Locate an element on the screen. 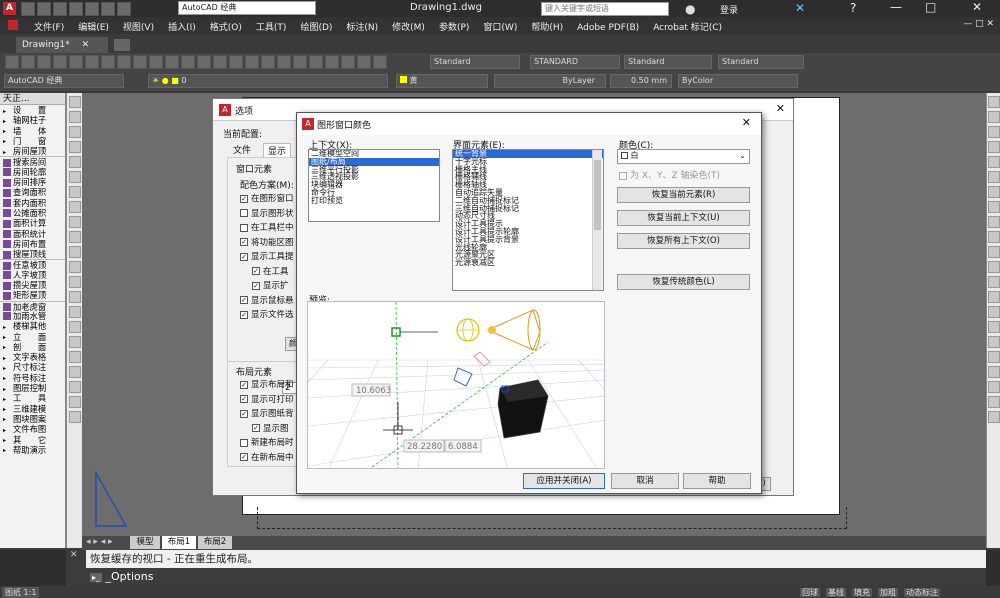  menu-item: 窗口(W) is located at coordinates (500, 28).